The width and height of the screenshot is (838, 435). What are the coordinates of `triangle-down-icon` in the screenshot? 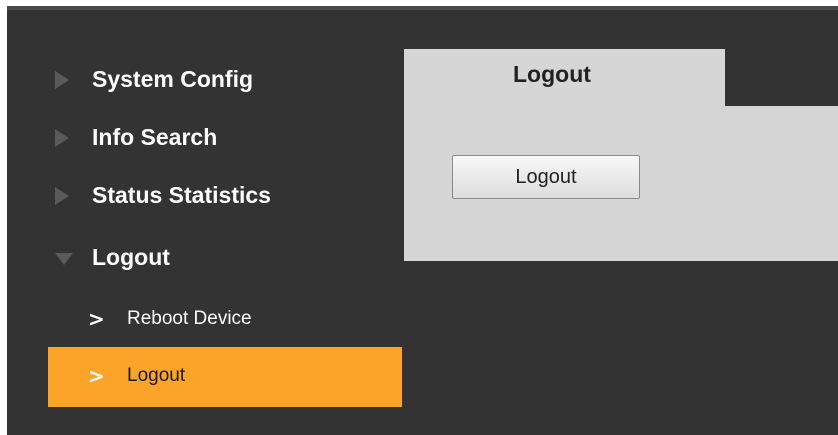 It's located at (64, 259).